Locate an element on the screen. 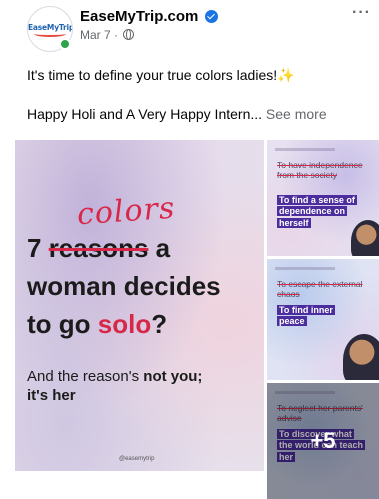 The height and width of the screenshot is (499, 379). thumb-highlight-text: To find a sense of dependence on herself is located at coordinates (317, 212).